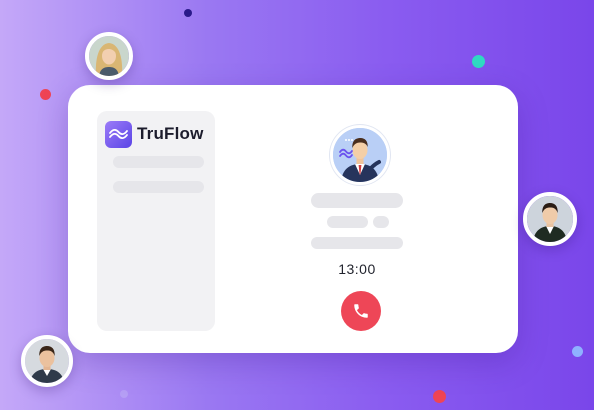 The image size is (594, 410). Describe the element at coordinates (360, 155) in the screenshot. I see `ai-agent-avatar` at that location.